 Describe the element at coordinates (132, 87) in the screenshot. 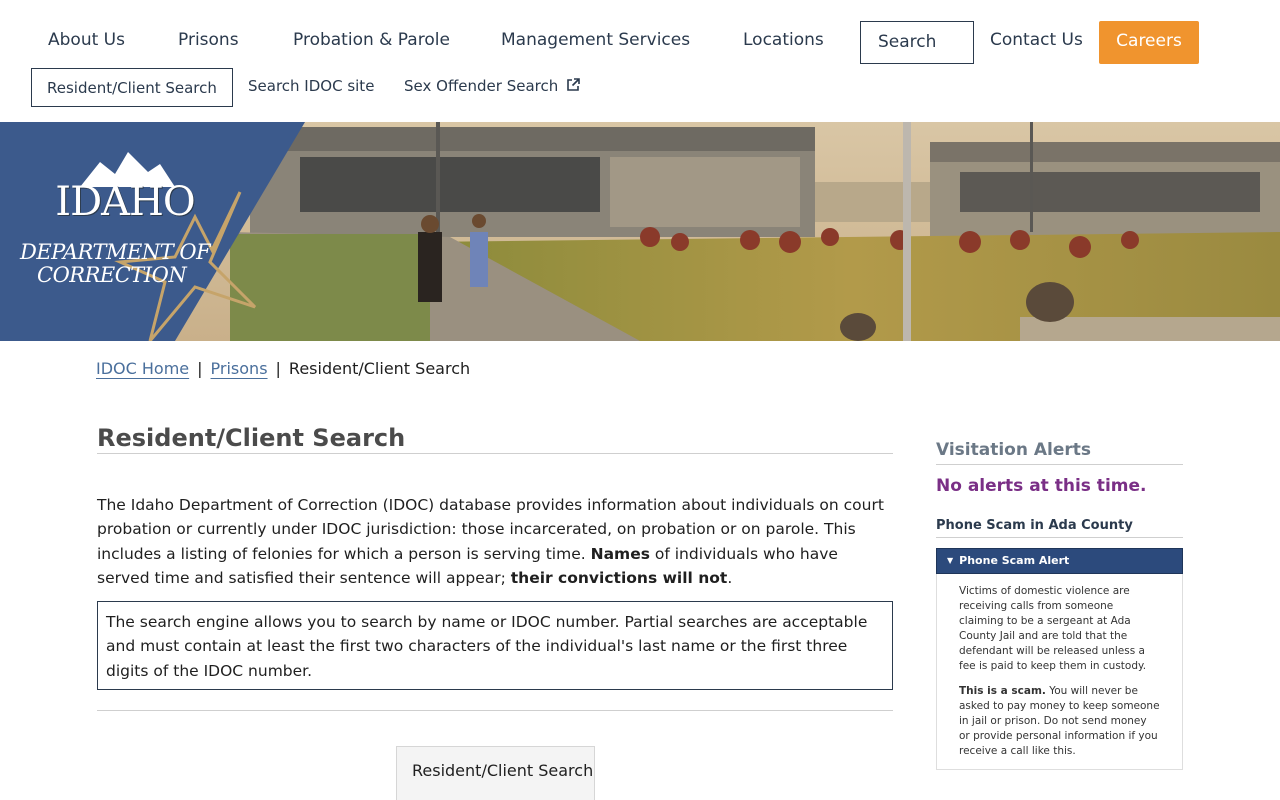

I see `subnav-resident-client-search: Resident/Client Search` at that location.